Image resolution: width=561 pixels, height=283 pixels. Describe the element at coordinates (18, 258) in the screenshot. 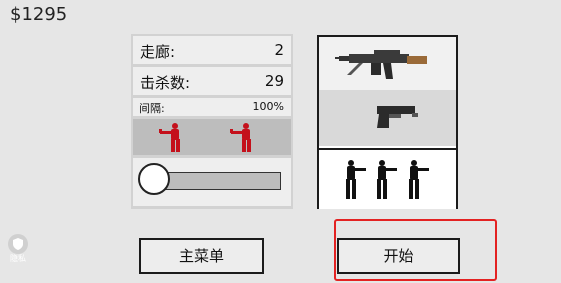

I see `privacy-label: 隐私` at that location.